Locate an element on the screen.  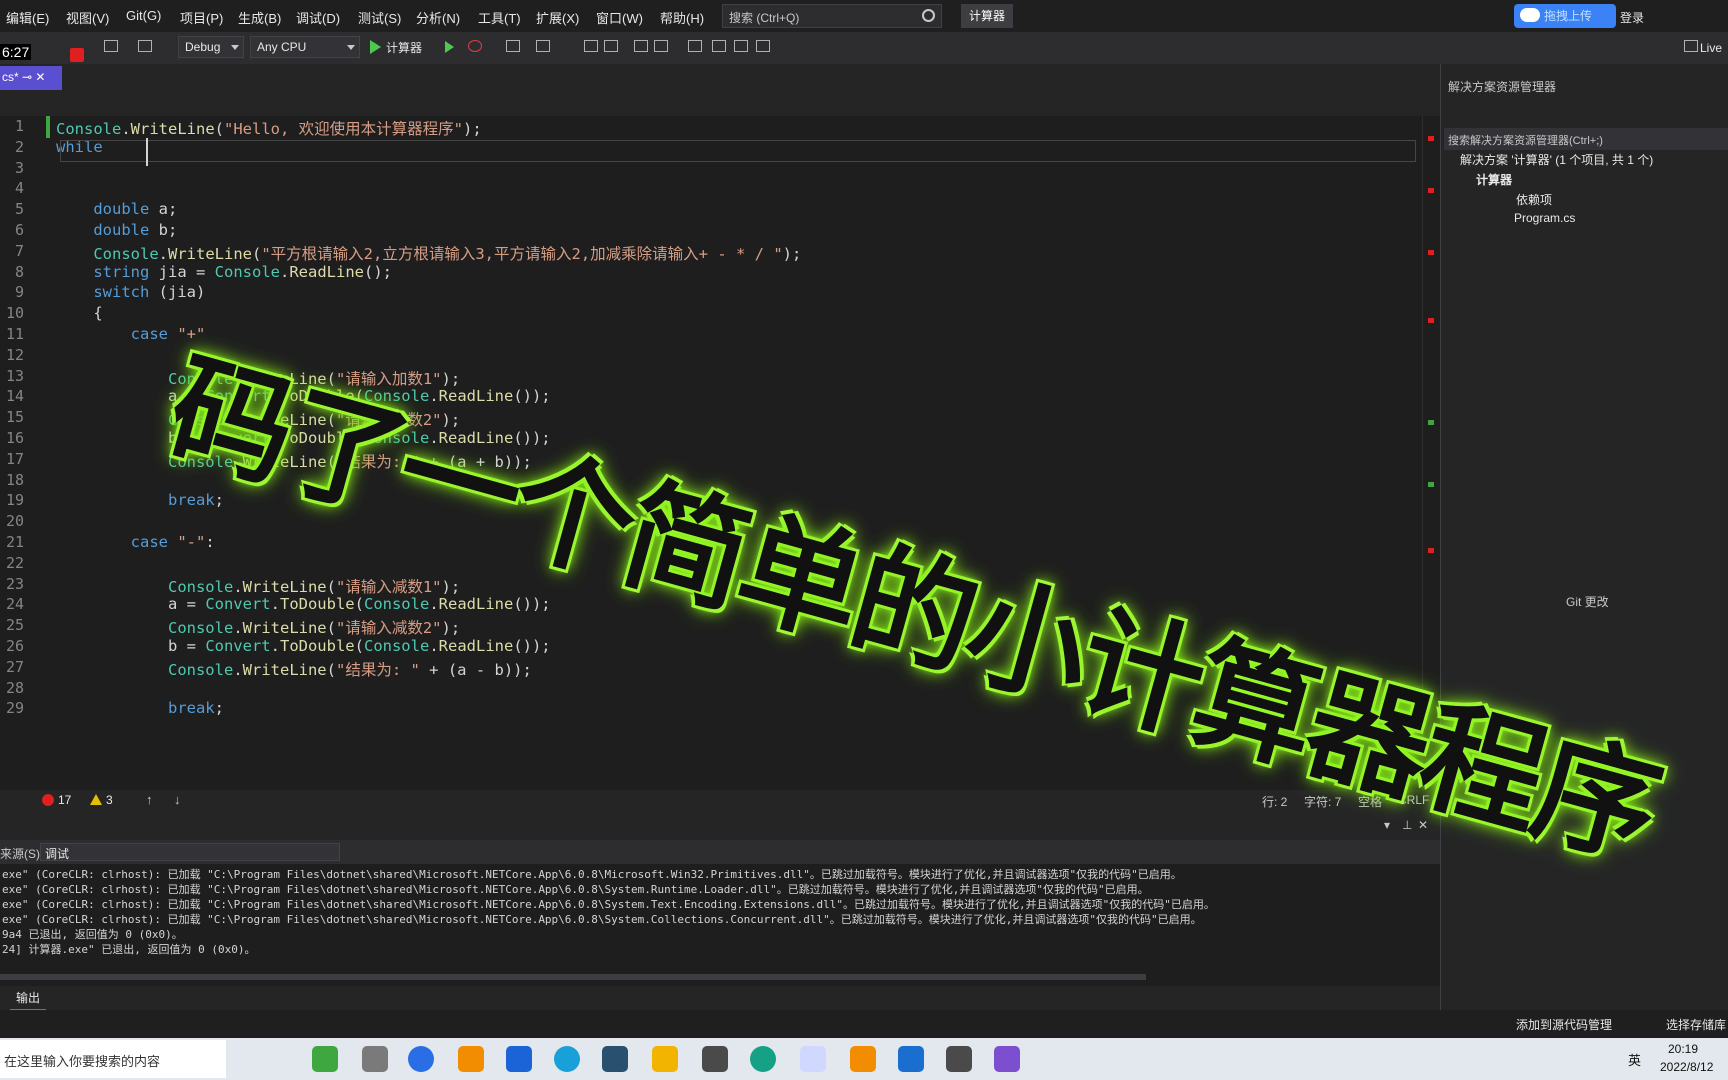
camera-icon is located at coordinates (715, 1059).